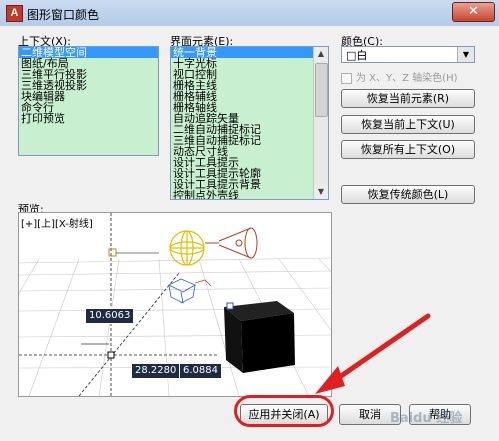  I want to click on color-select-value: □白, so click(357, 55).